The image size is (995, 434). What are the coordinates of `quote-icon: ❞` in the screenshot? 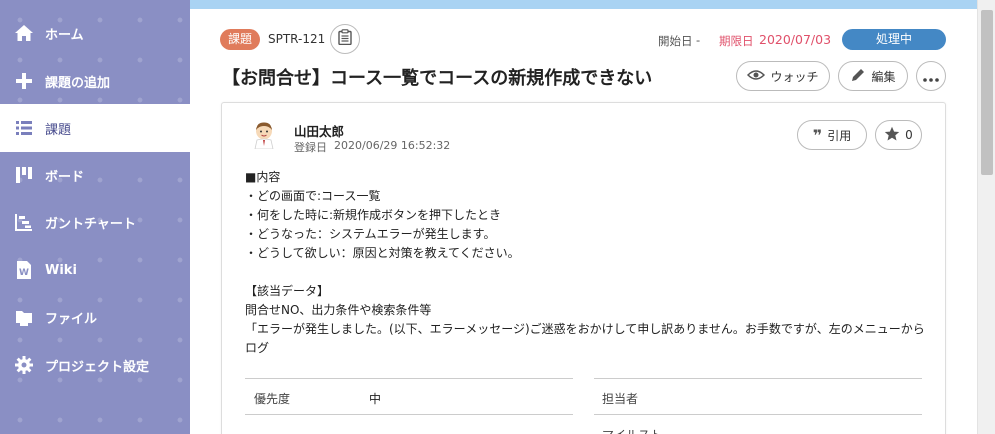 It's located at (817, 135).